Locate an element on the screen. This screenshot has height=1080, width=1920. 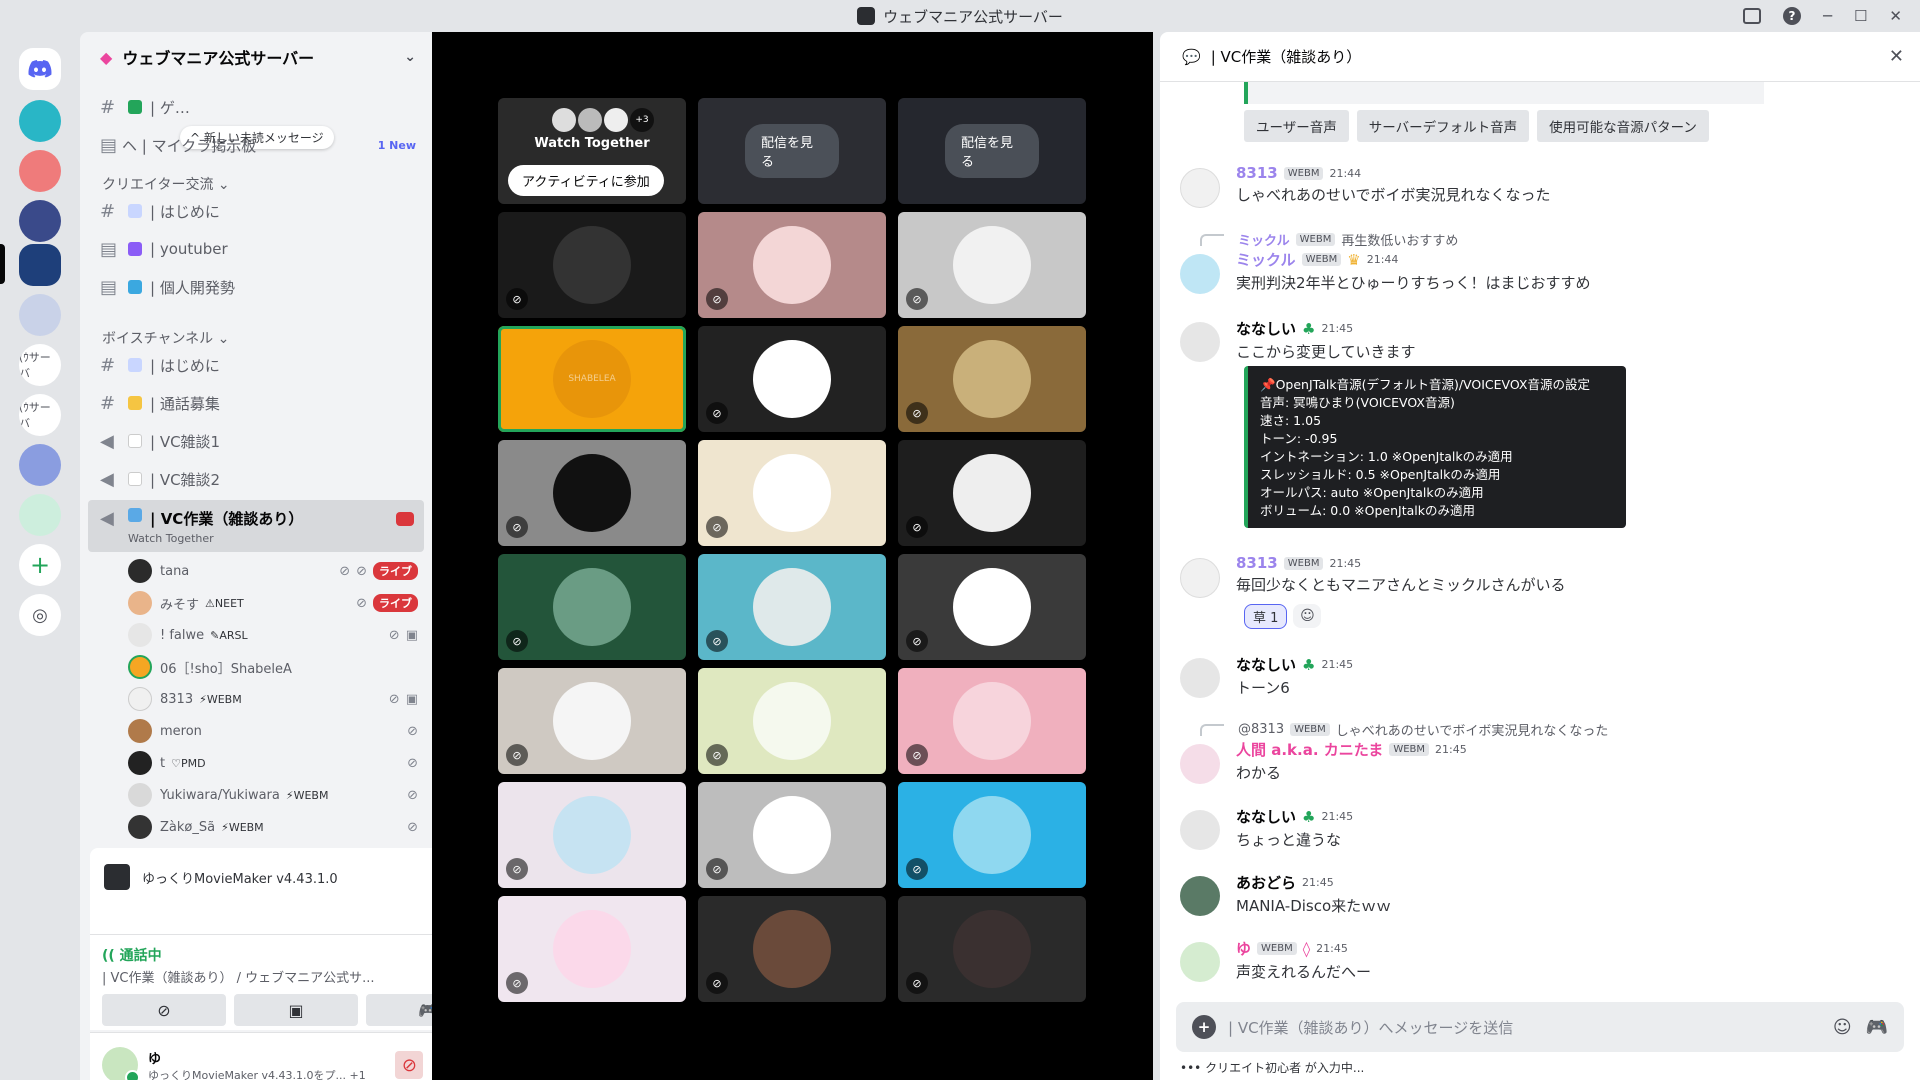
voice-member: Zàkø_Sã ⚡WEBM ⊘ is located at coordinates (273, 827).